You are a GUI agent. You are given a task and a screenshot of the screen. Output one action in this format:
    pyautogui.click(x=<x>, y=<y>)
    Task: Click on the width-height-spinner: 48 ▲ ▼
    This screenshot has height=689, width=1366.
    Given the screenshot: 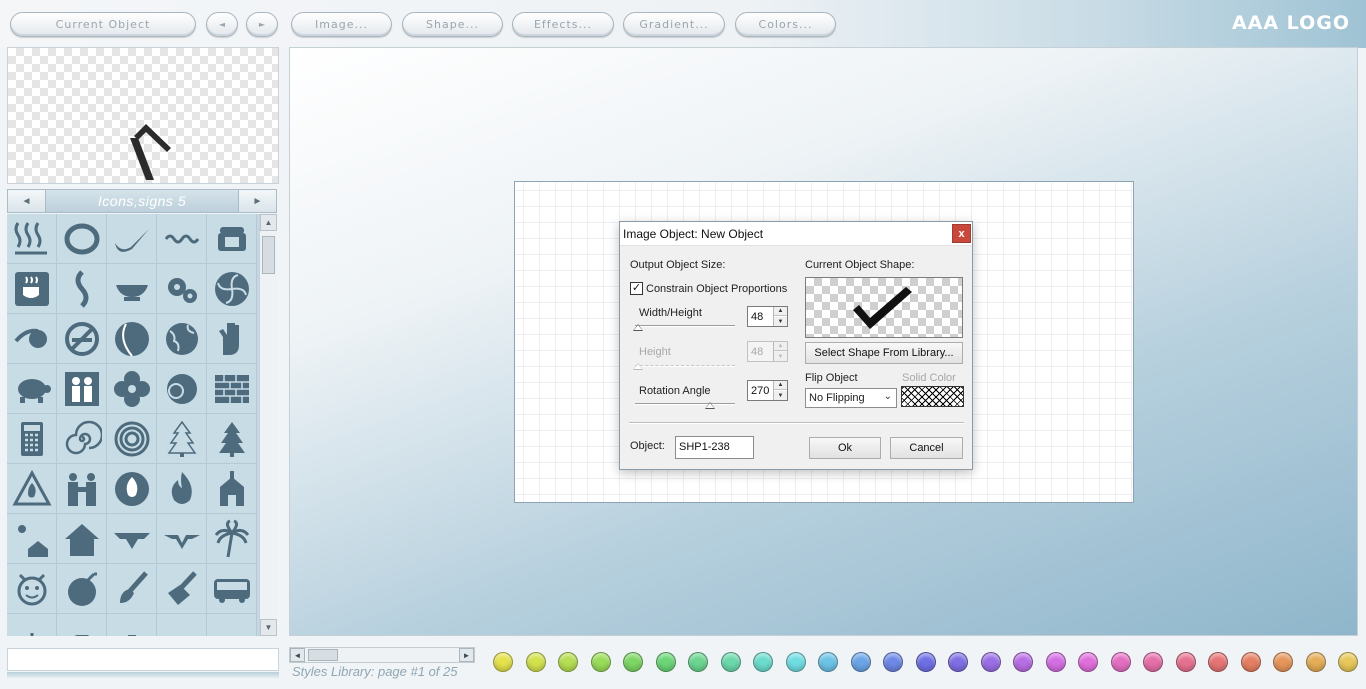 What is the action you would take?
    pyautogui.click(x=767, y=316)
    